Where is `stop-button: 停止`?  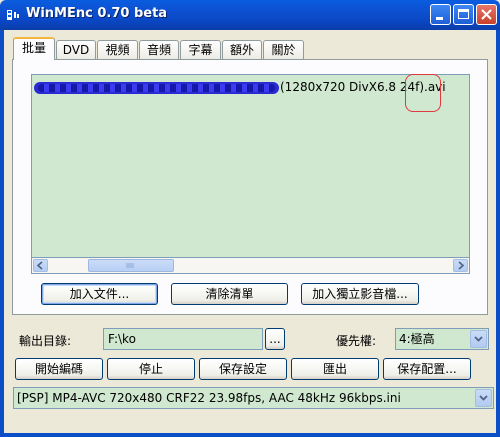
stop-button: 停止 is located at coordinates (151, 369).